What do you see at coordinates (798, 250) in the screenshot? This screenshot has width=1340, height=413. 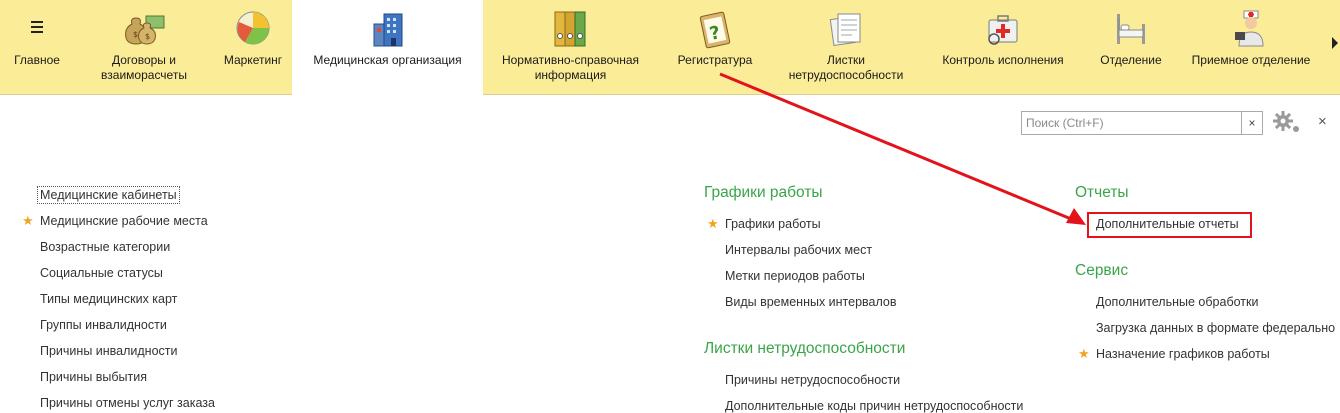 I see `list-item: Интервалы рабочих мест` at bounding box center [798, 250].